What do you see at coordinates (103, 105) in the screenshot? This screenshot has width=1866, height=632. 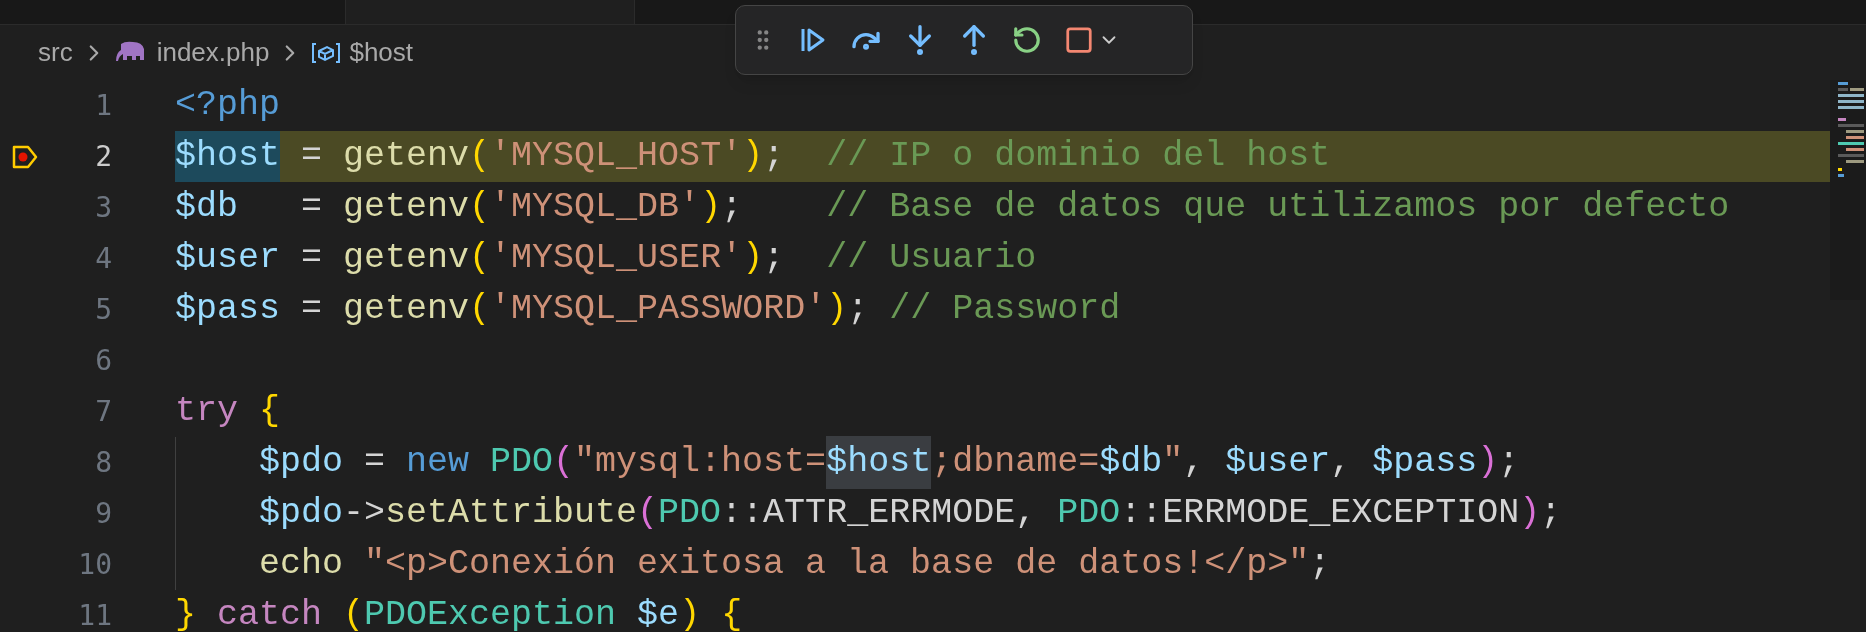 I see `line-number: 1` at bounding box center [103, 105].